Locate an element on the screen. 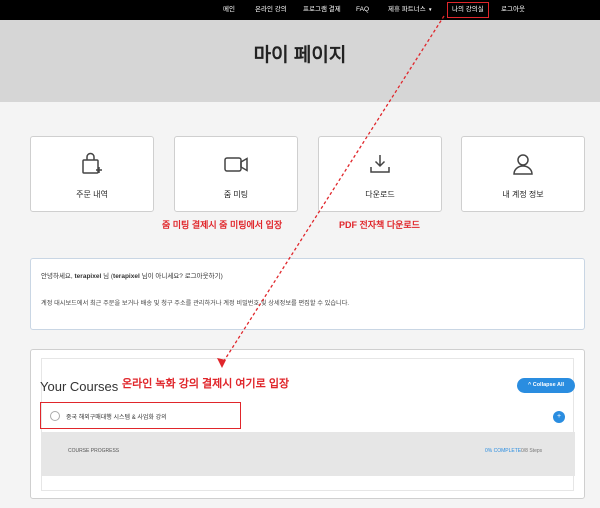 This screenshot has height=508, width=600. nav-link-partners: 제휴 파트너스 is located at coordinates (407, 10).